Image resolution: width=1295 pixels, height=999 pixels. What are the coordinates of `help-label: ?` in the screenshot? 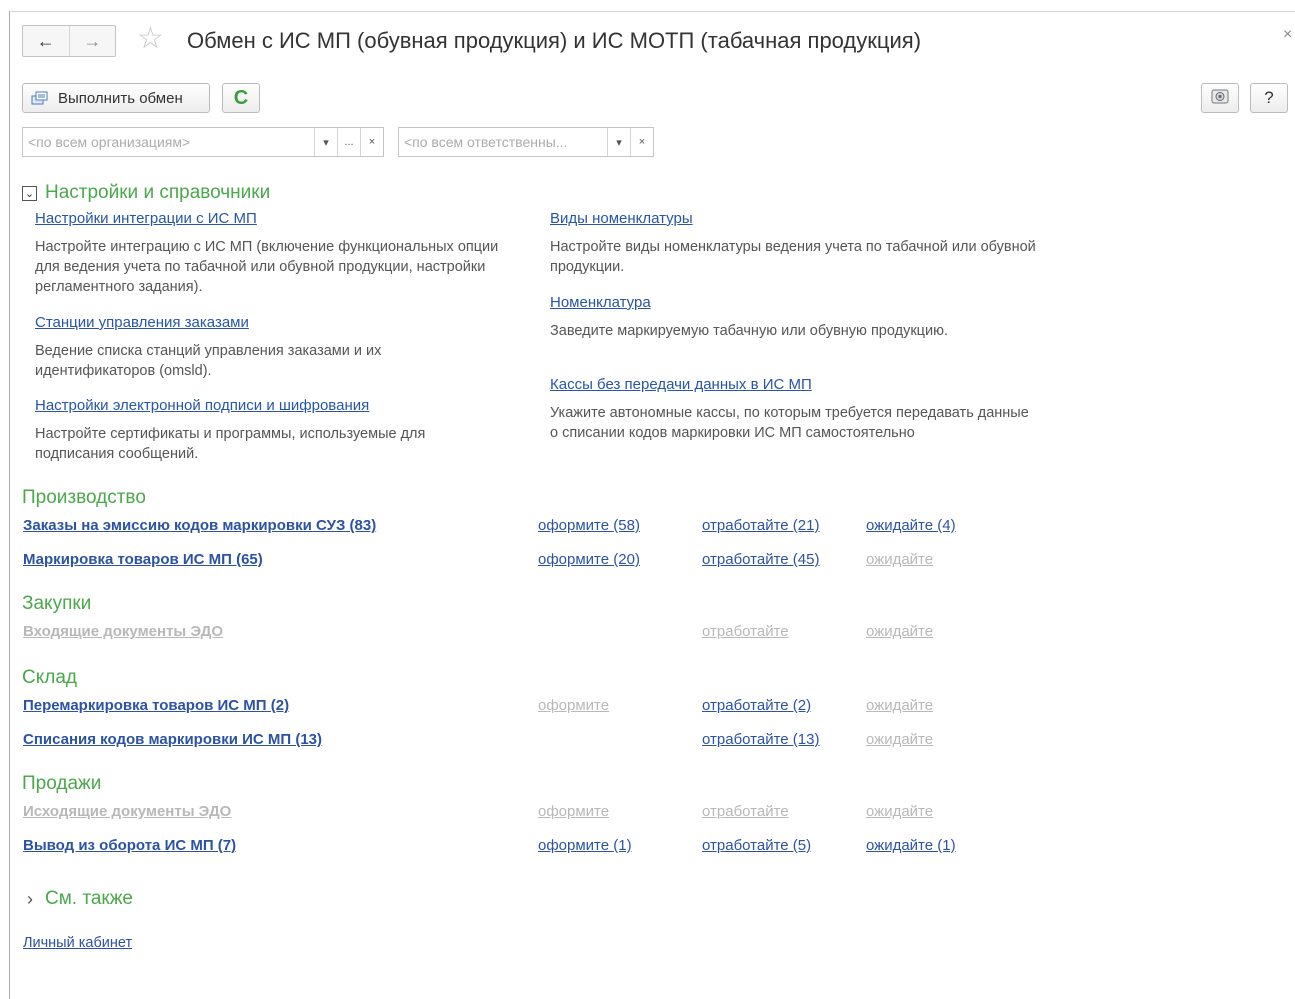 It's located at (1269, 97).